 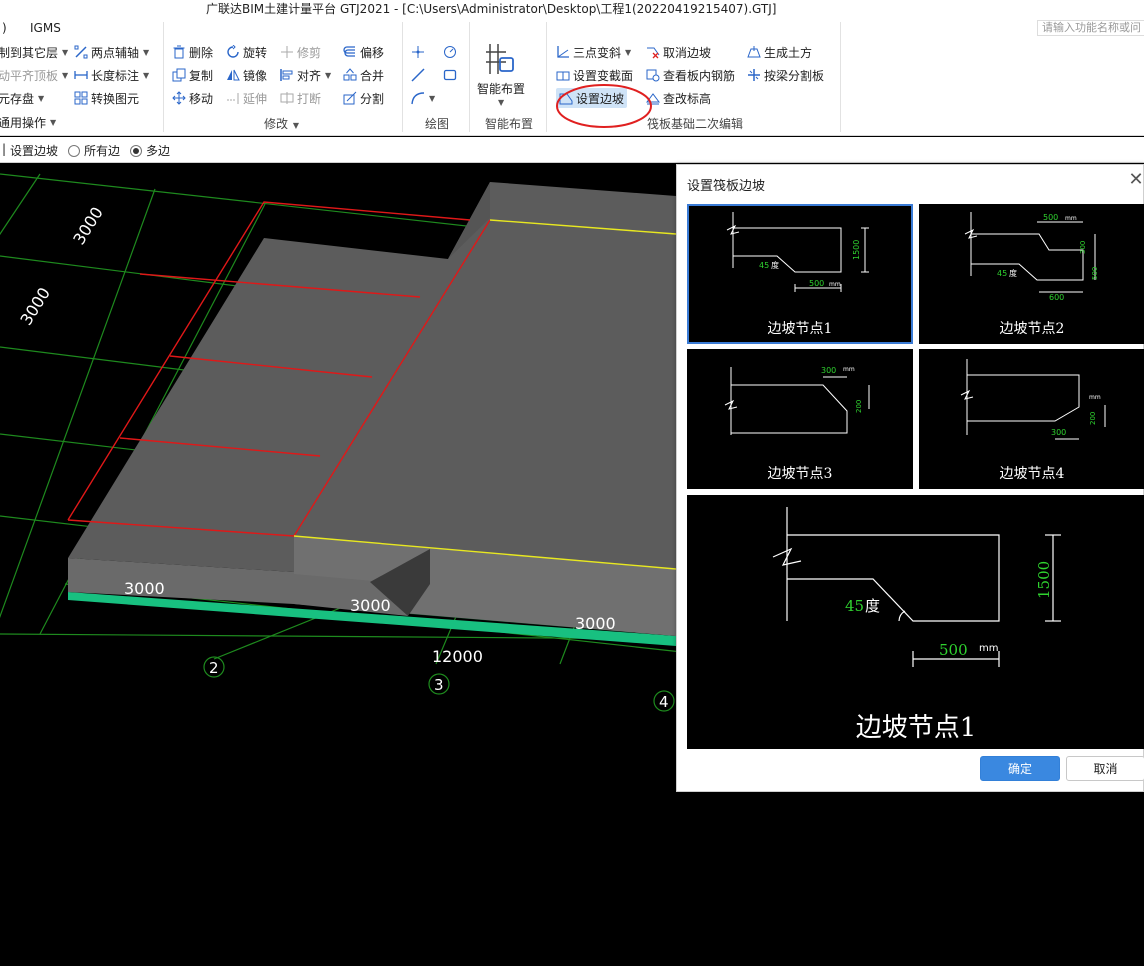 What do you see at coordinates (849, 369) in the screenshot?
I see `node-3-unit: mm` at bounding box center [849, 369].